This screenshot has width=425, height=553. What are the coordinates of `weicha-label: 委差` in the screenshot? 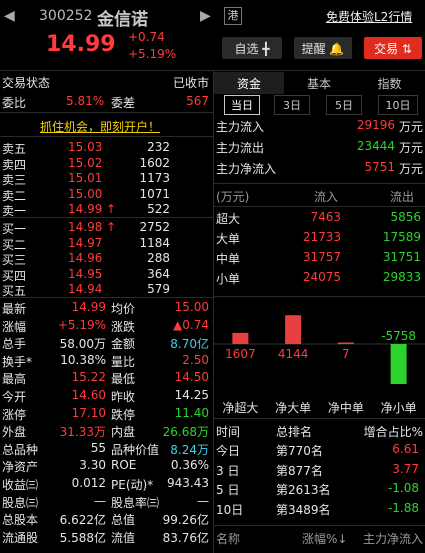 It's located at (123, 103).